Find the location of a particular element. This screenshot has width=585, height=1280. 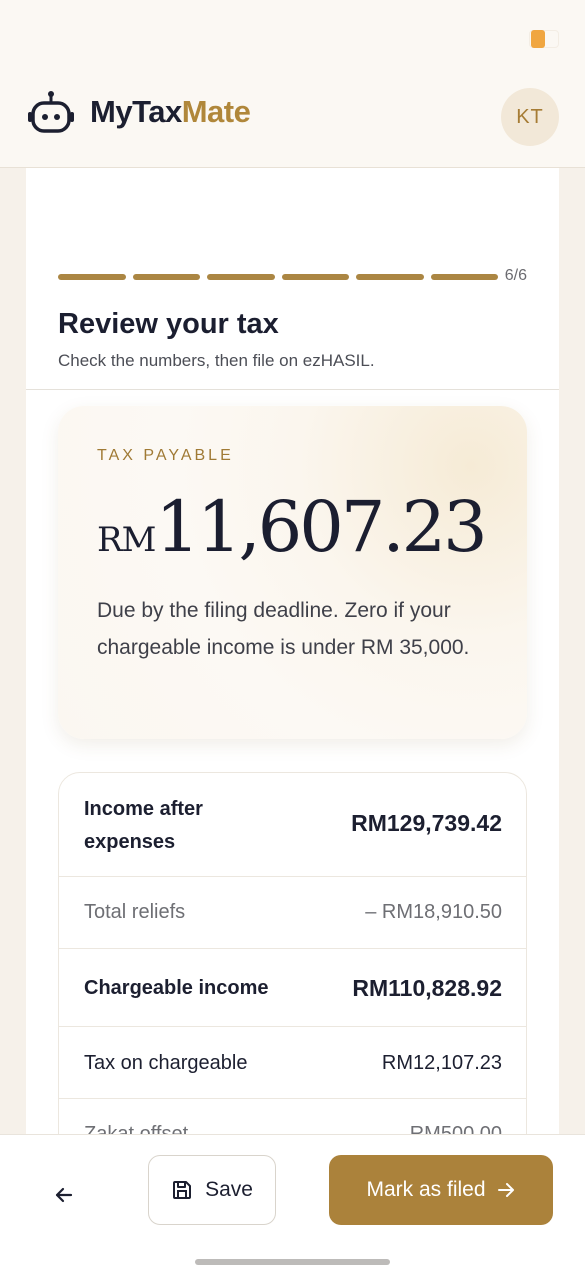

page-subtitle: Check the numbers, then file on ezHASIL. is located at coordinates (216, 360).